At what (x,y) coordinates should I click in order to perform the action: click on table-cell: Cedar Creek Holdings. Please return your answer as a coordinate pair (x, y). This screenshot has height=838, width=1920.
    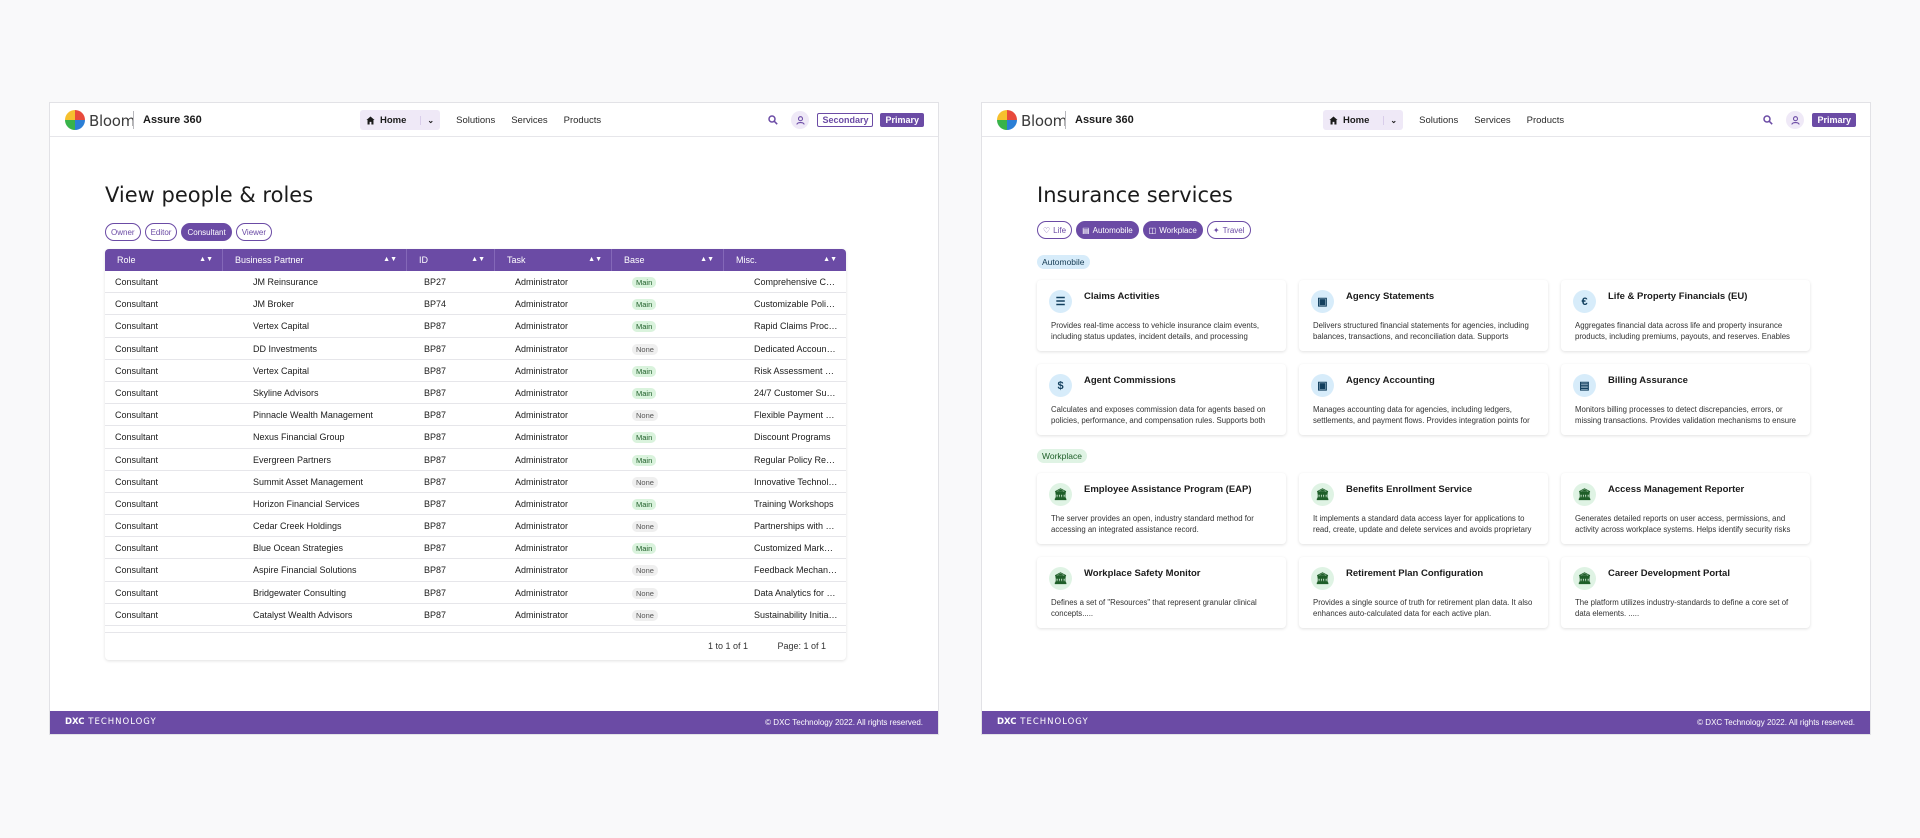
    Looking at the image, I should click on (297, 526).